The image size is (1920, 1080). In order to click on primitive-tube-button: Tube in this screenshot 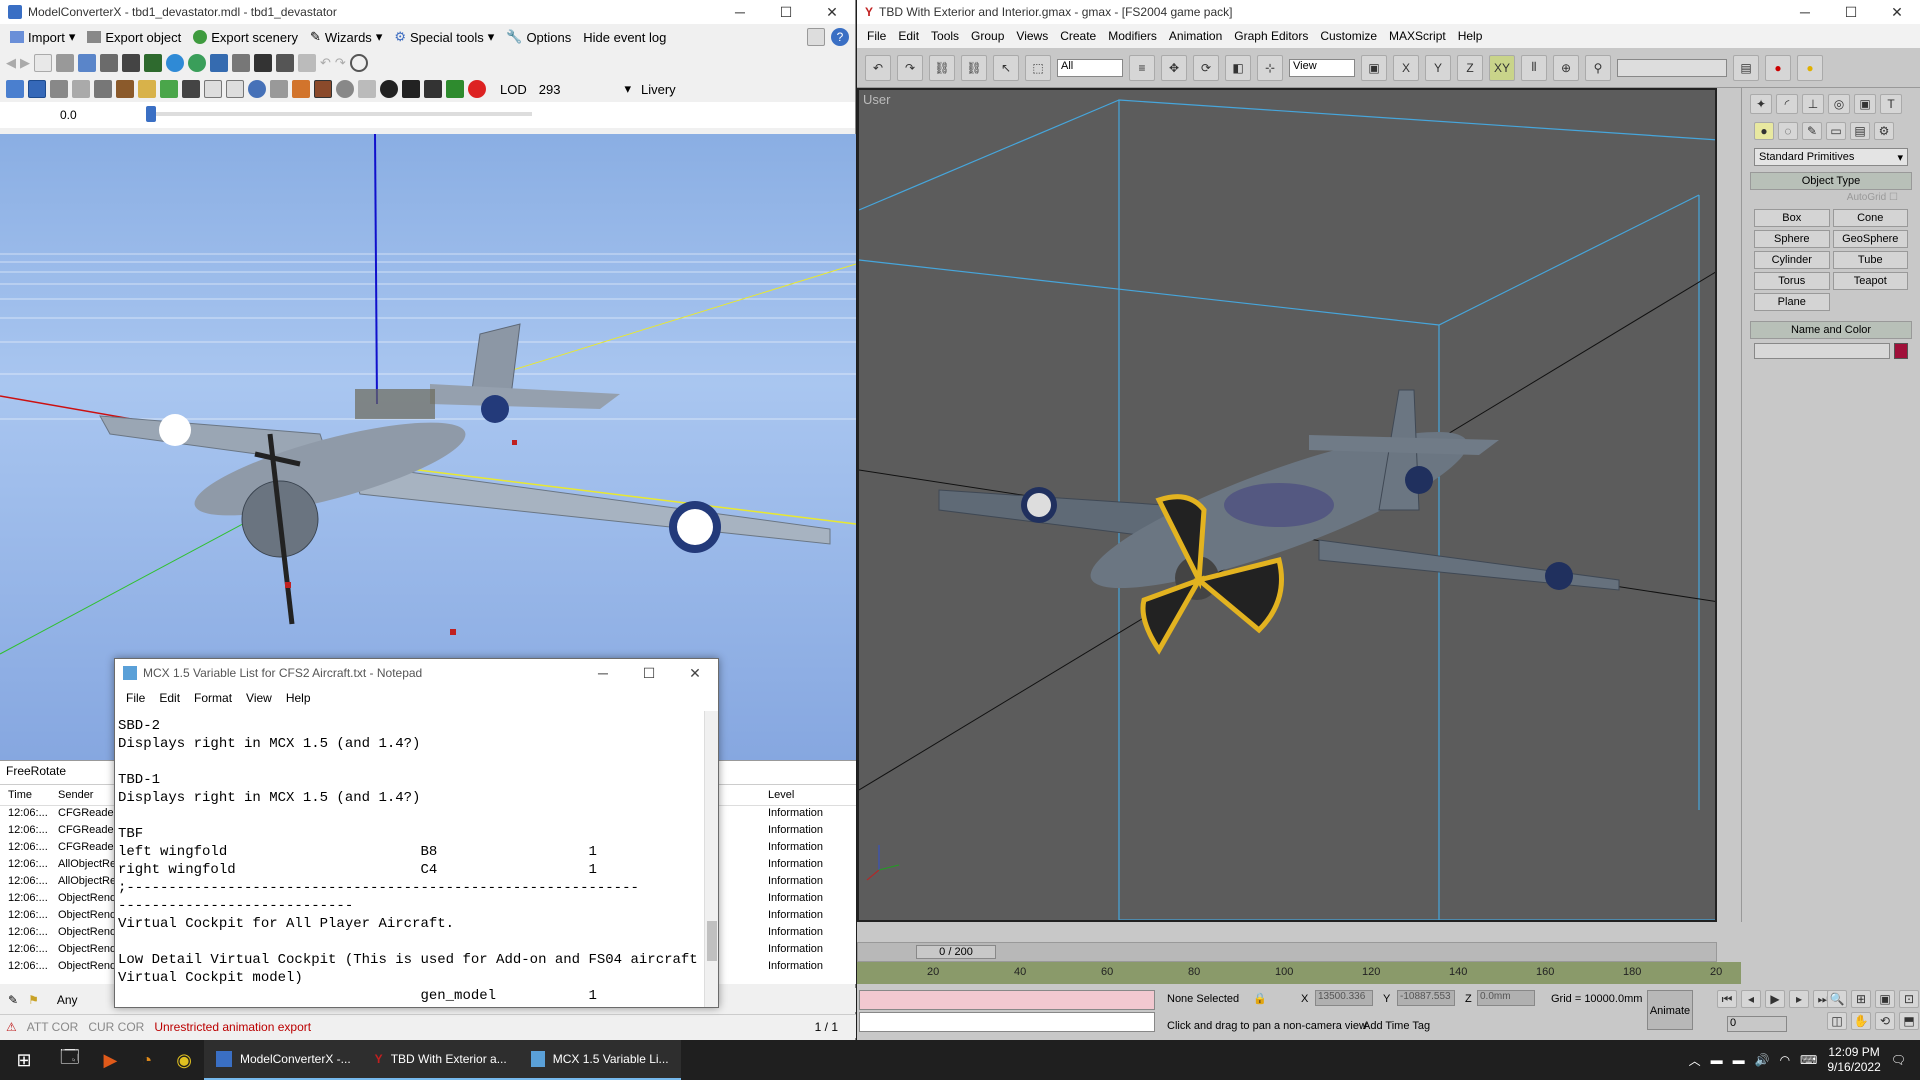, I will do `click(1870, 260)`.